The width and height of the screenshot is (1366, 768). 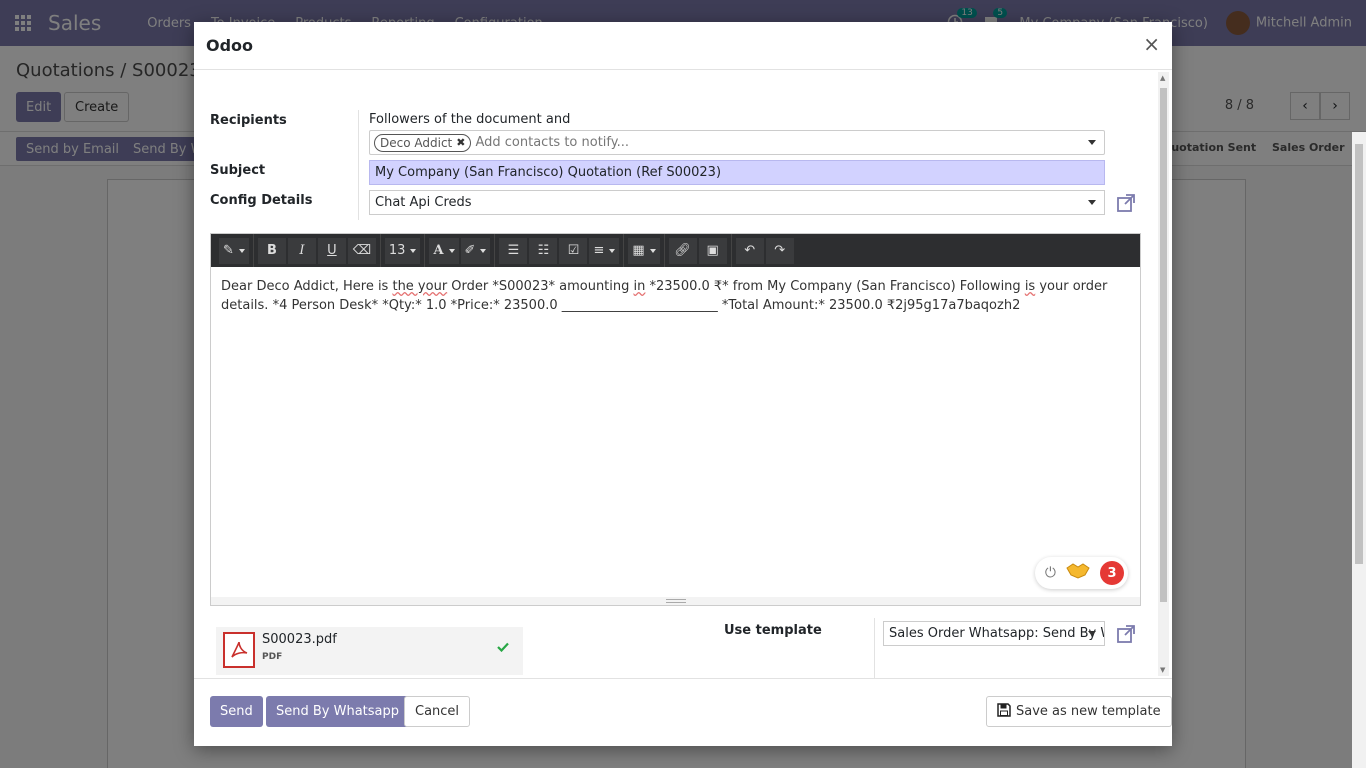 What do you see at coordinates (1078, 573) in the screenshot?
I see `handshake-icon` at bounding box center [1078, 573].